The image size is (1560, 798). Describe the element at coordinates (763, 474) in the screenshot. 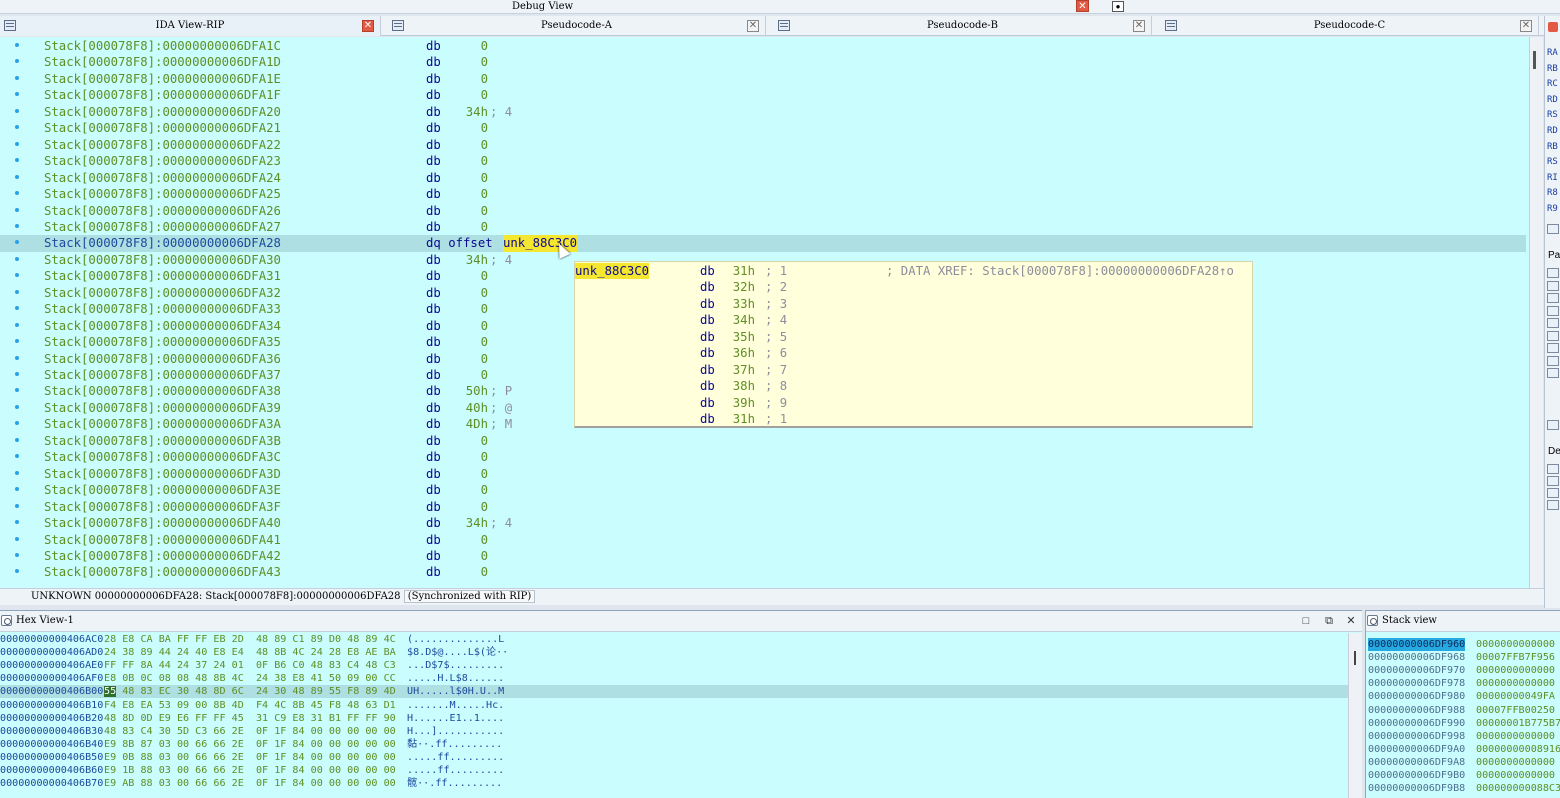

I see `listing-row: Stack[000078F8]:00000000006DFA3D db 0` at that location.